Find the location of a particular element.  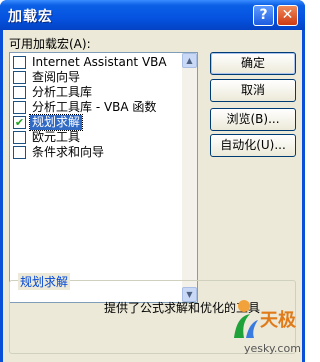

list-item-label: 规划求解 is located at coordinates (56, 122).